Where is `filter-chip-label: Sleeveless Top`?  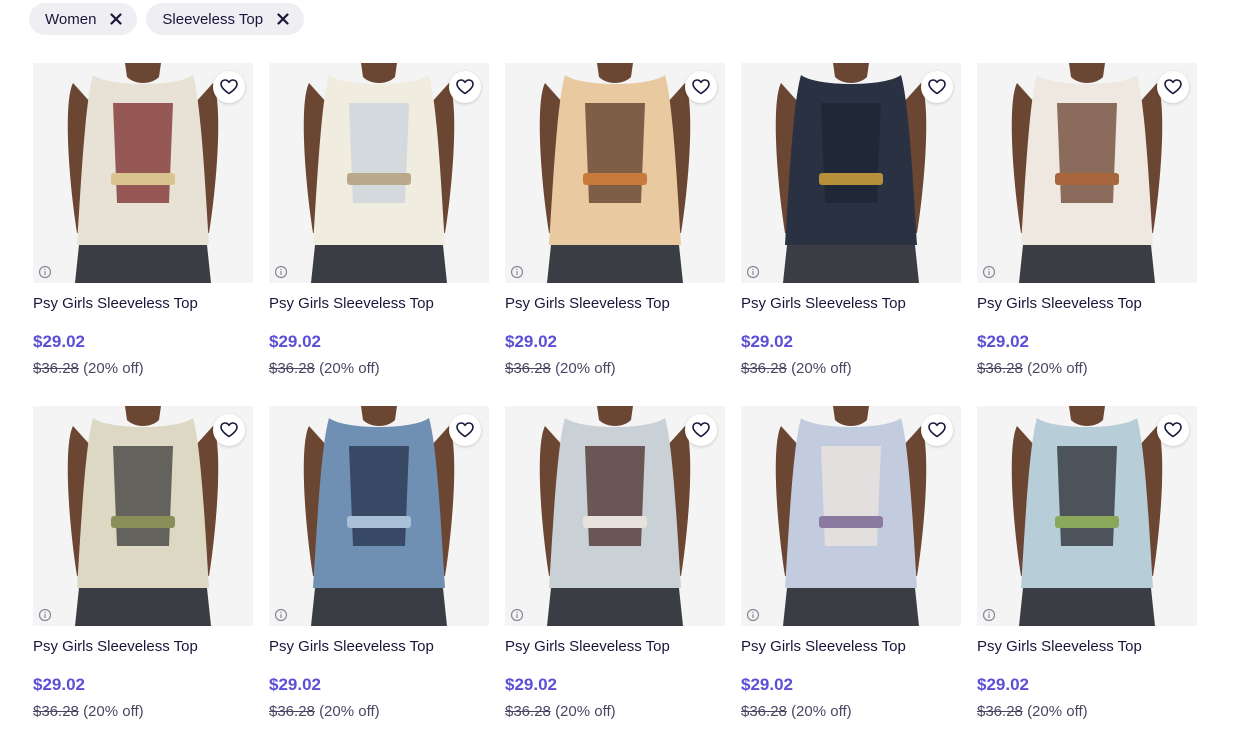
filter-chip-label: Sleeveless Top is located at coordinates (213, 19).